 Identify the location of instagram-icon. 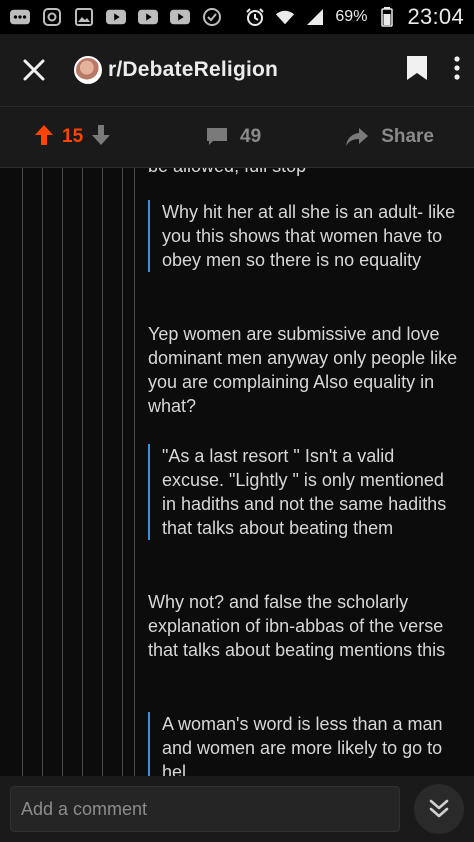
(52, 17).